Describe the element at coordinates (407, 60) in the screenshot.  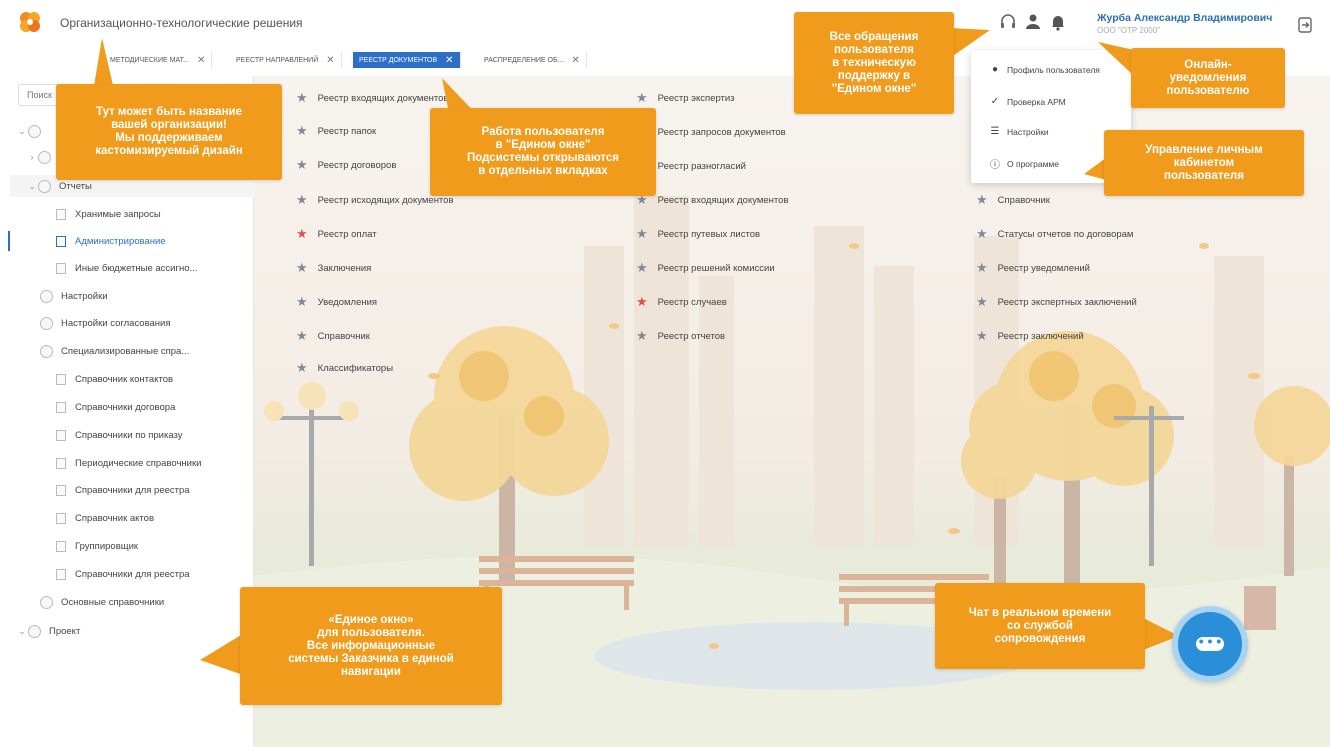
I see `tab-documents: Реестр документов ✕` at that location.